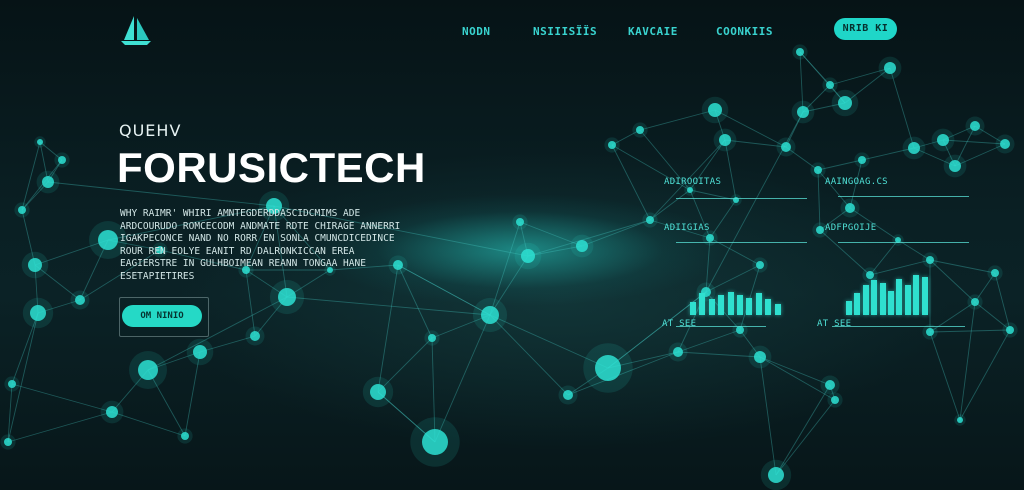 The height and width of the screenshot is (490, 1024). What do you see at coordinates (653, 31) in the screenshot?
I see `nav-link-3: KAVCAIE` at bounding box center [653, 31].